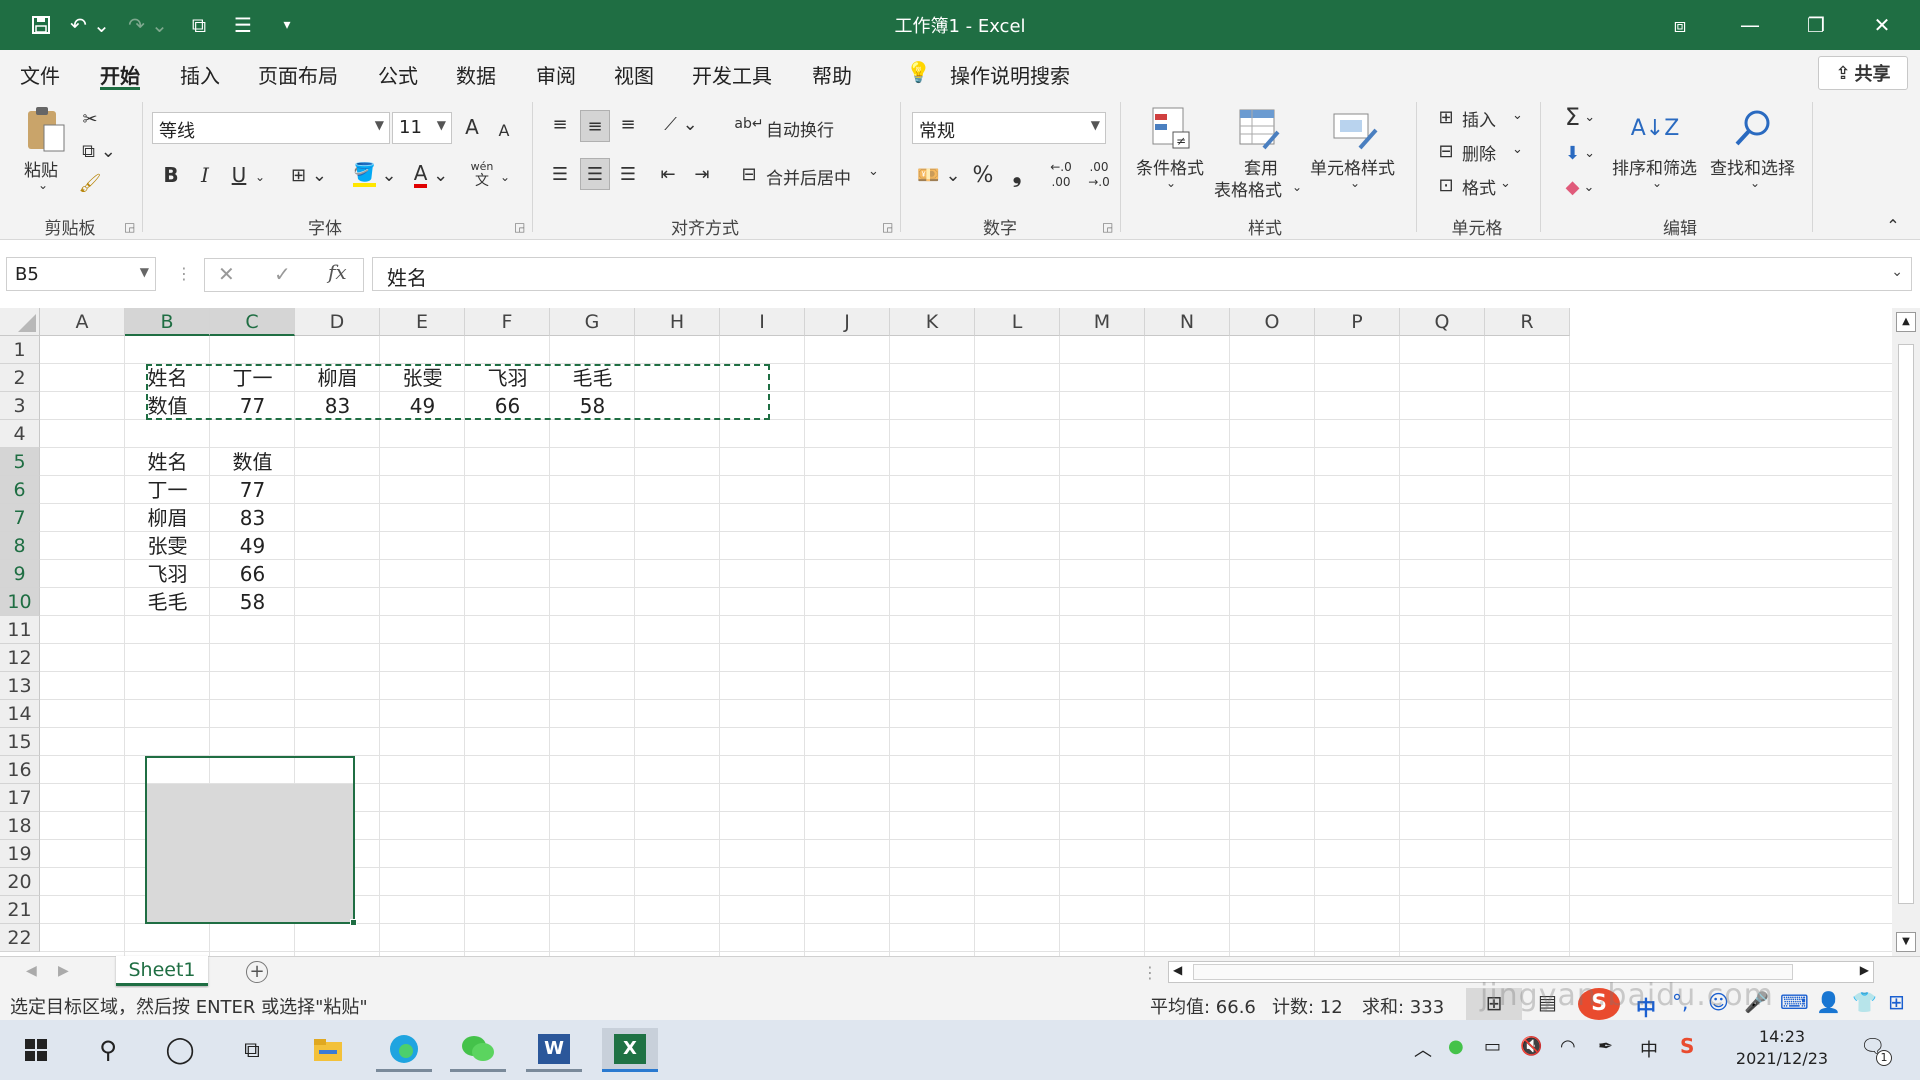  What do you see at coordinates (1828, 1002) in the screenshot?
I see `ime-user-icon: 👤` at bounding box center [1828, 1002].